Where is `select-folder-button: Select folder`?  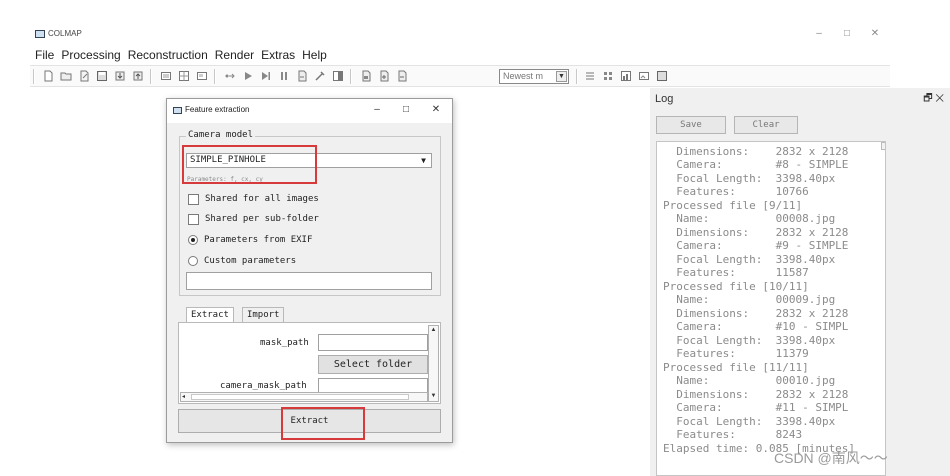 select-folder-button: Select folder is located at coordinates (373, 364).